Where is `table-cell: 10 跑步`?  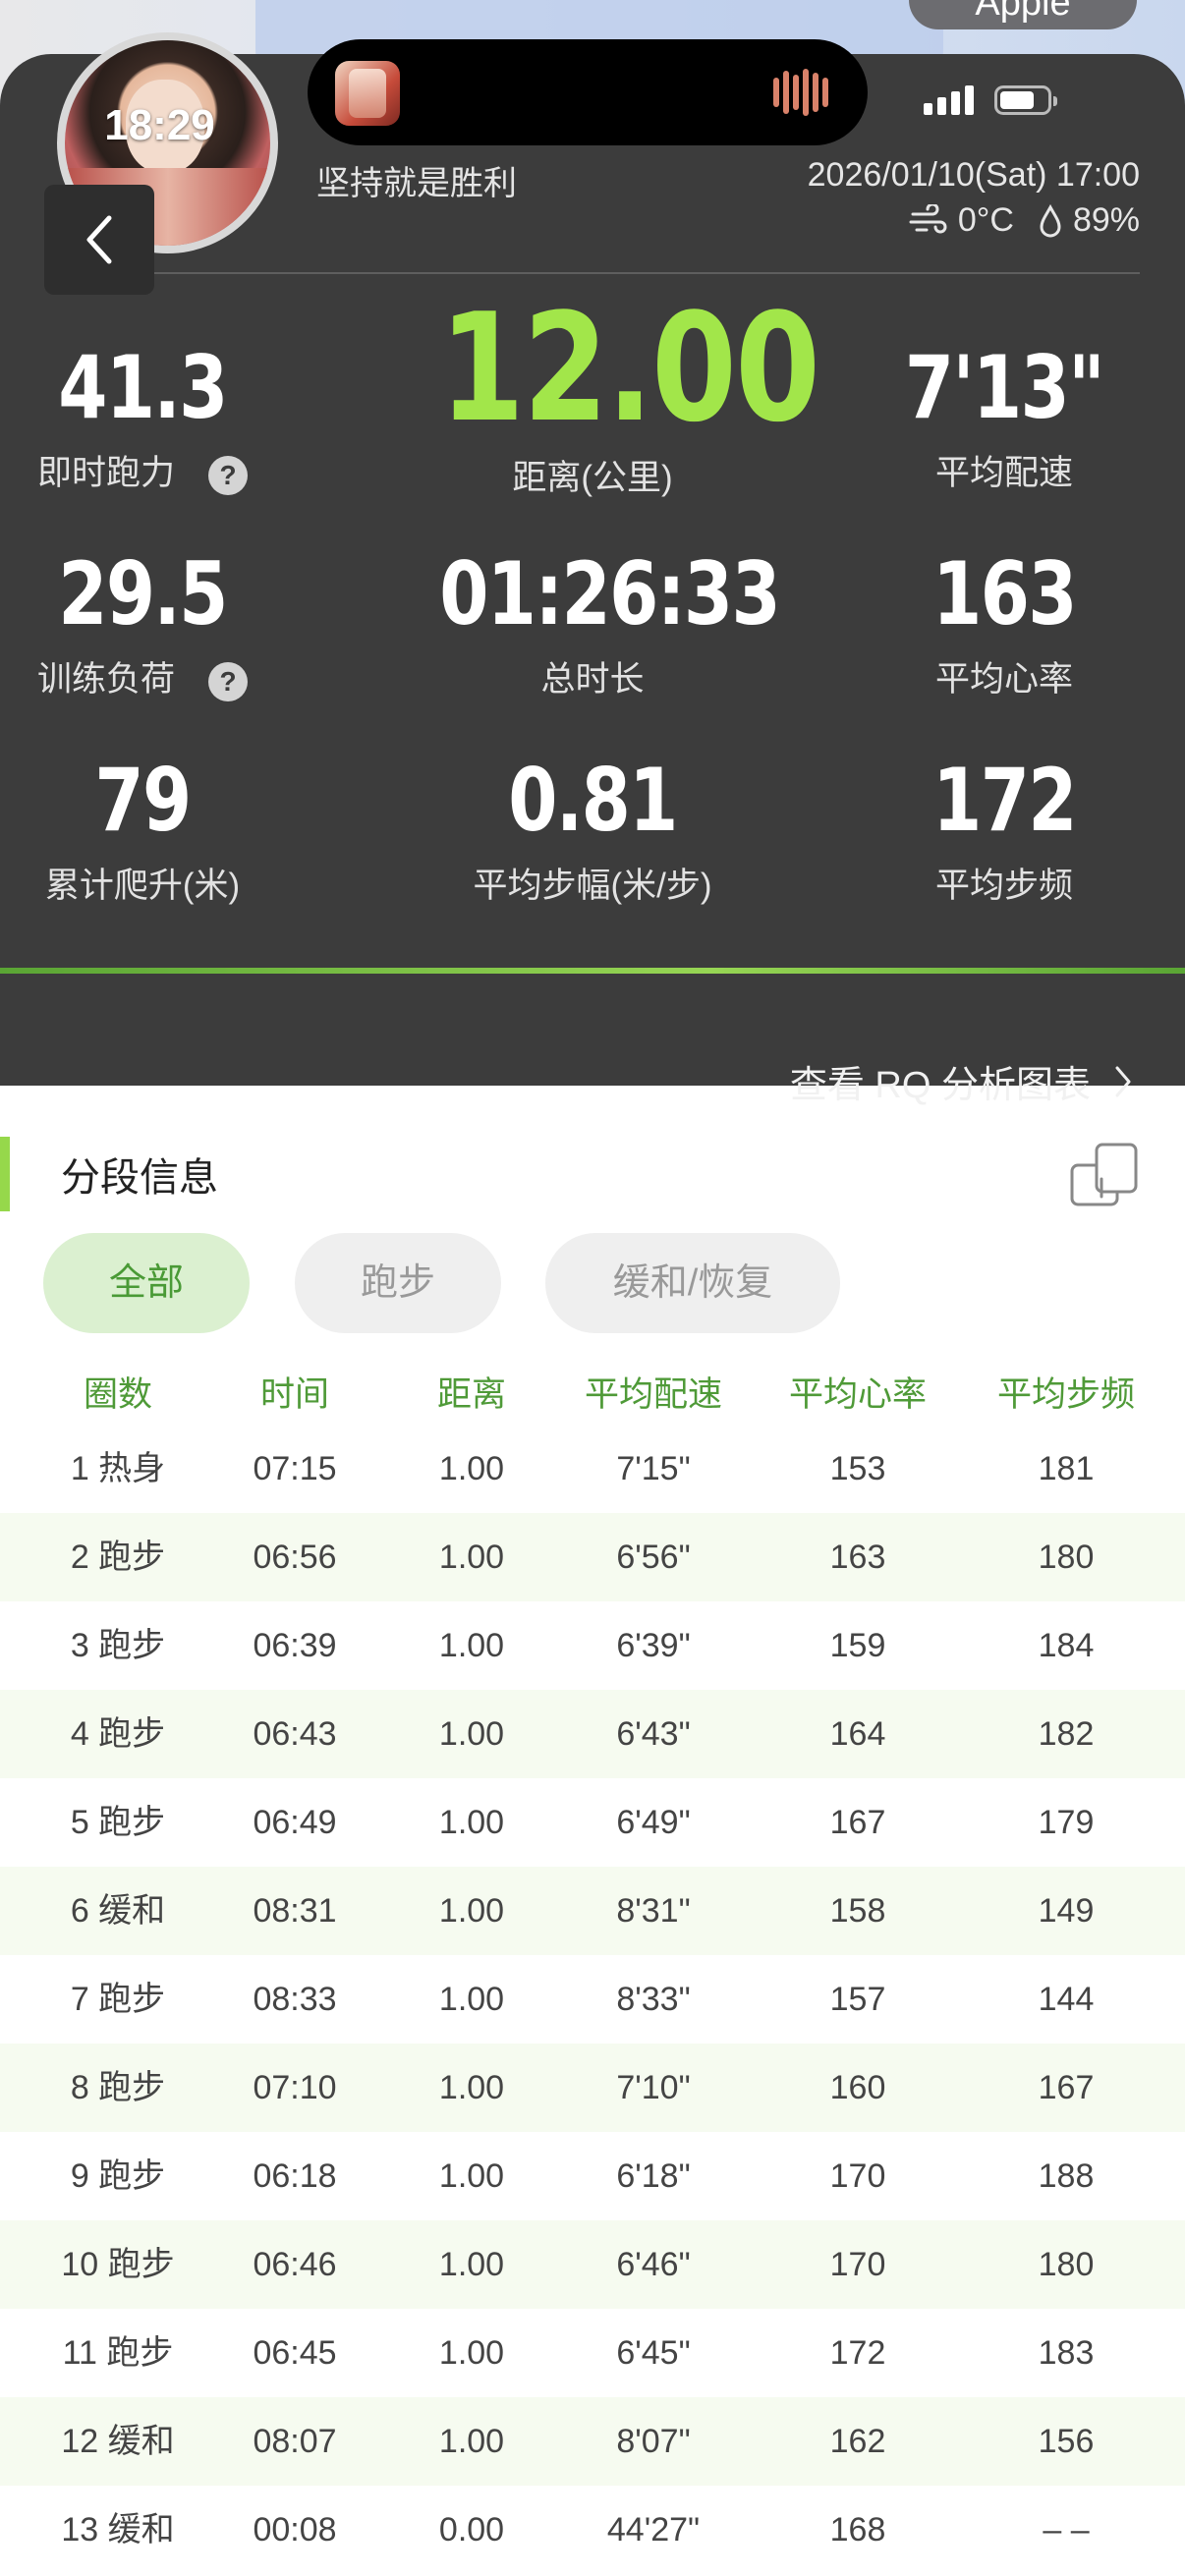
table-cell: 10 跑步 is located at coordinates (118, 2264).